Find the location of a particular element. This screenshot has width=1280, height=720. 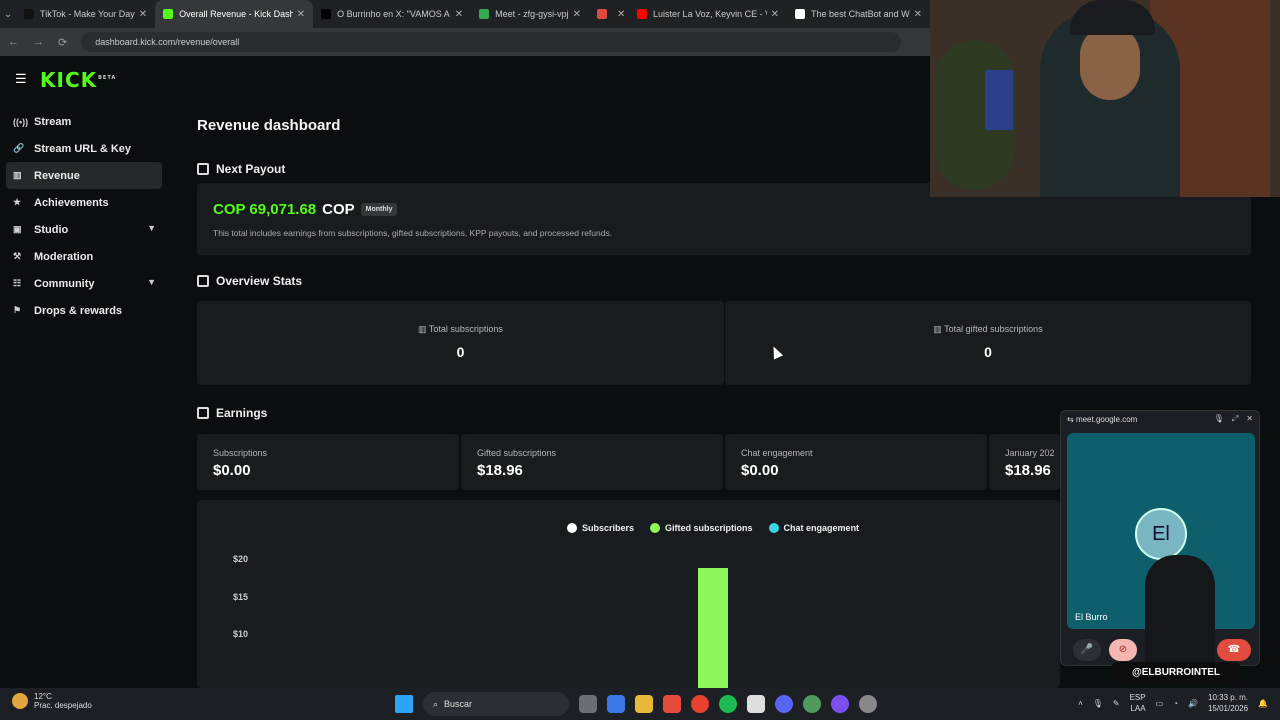

sidebar-item-drops-rewards: ⚑ Drops & rewards is located at coordinates (84, 310).